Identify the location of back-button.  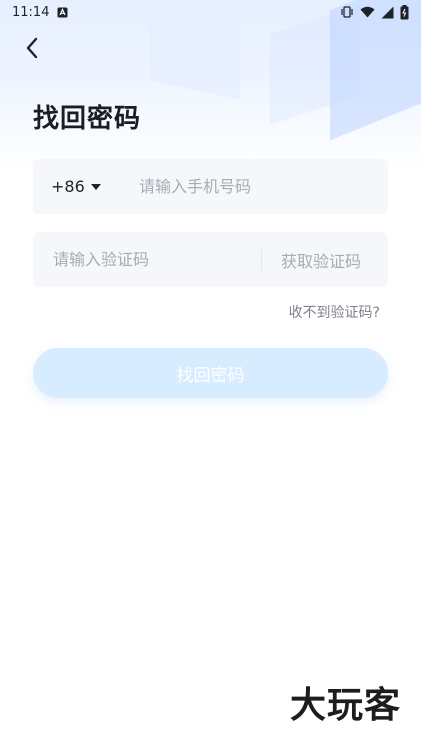
(32, 48).